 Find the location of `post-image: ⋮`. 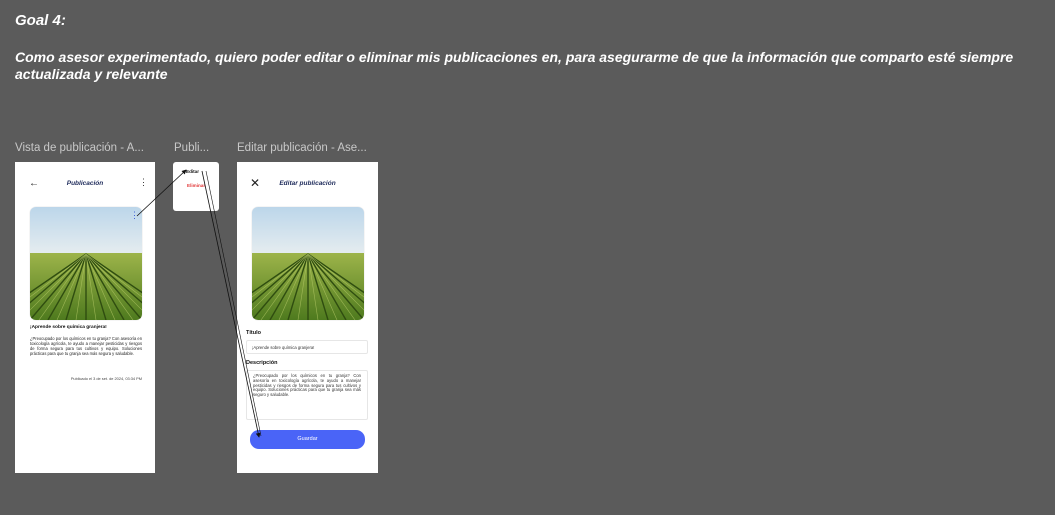

post-image: ⋮ is located at coordinates (86, 263).